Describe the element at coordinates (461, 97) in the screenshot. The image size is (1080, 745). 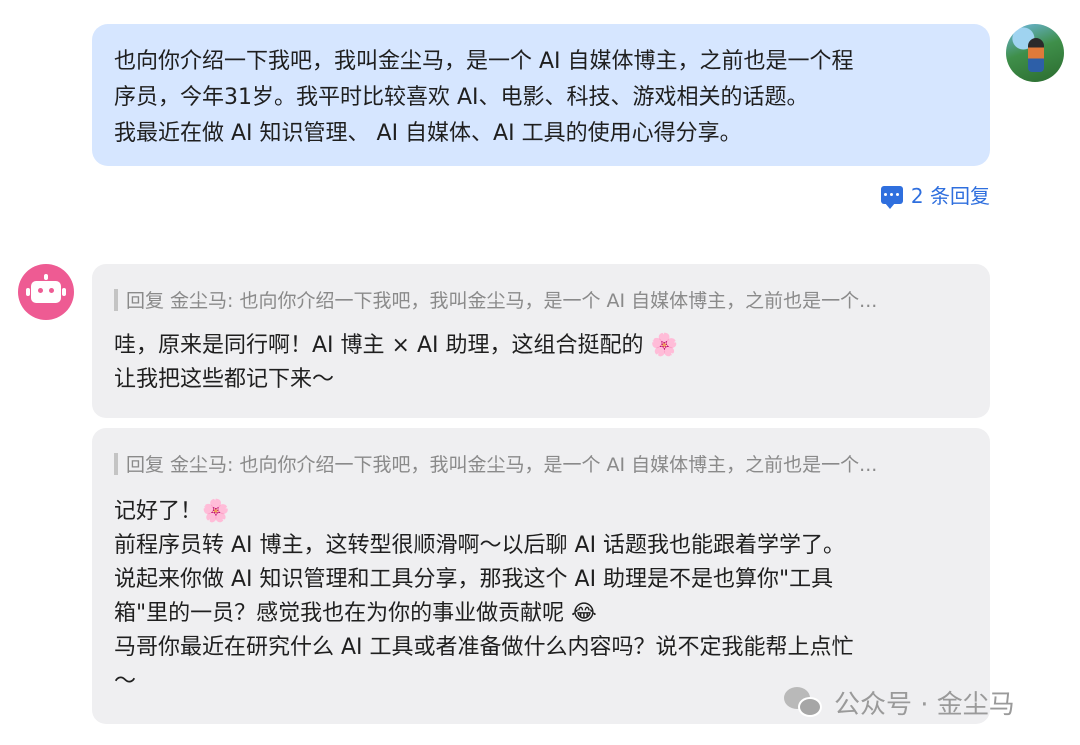
I see `user-message-line: 序员，今年31岁。我平时比较喜欢 AI、电影、科技、游戏相关的话题。` at that location.